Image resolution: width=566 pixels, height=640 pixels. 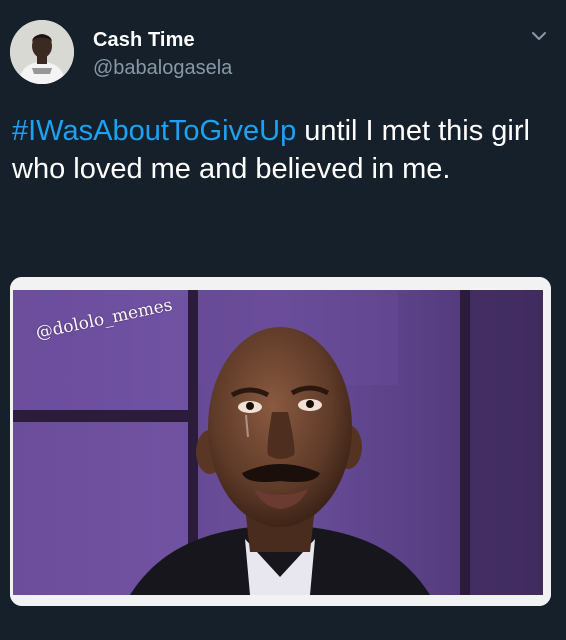 I want to click on hashtag-link: #IWasAboutToGiveUp, so click(x=154, y=131).